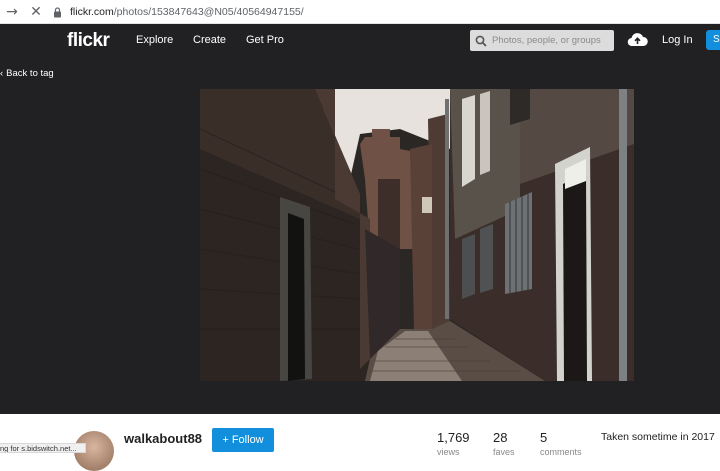  Describe the element at coordinates (154, 40) in the screenshot. I see `nav-explore: Explore` at that location.